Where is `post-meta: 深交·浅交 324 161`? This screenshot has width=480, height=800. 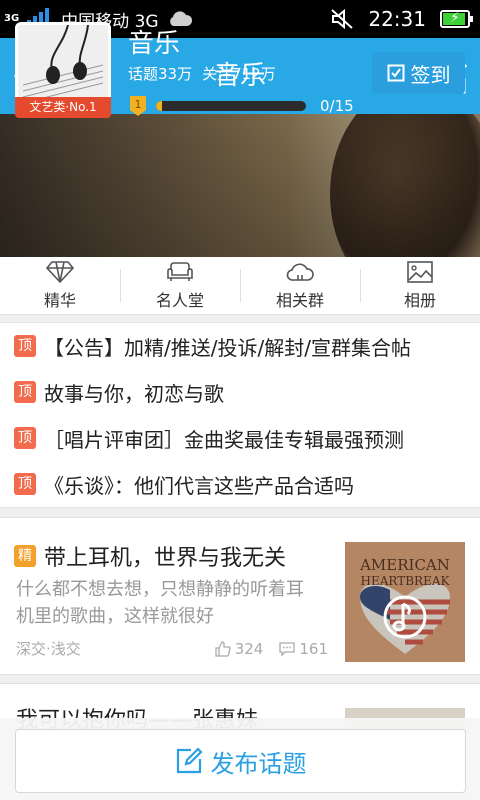
post-meta: 深交·浅交 324 161 is located at coordinates (172, 648).